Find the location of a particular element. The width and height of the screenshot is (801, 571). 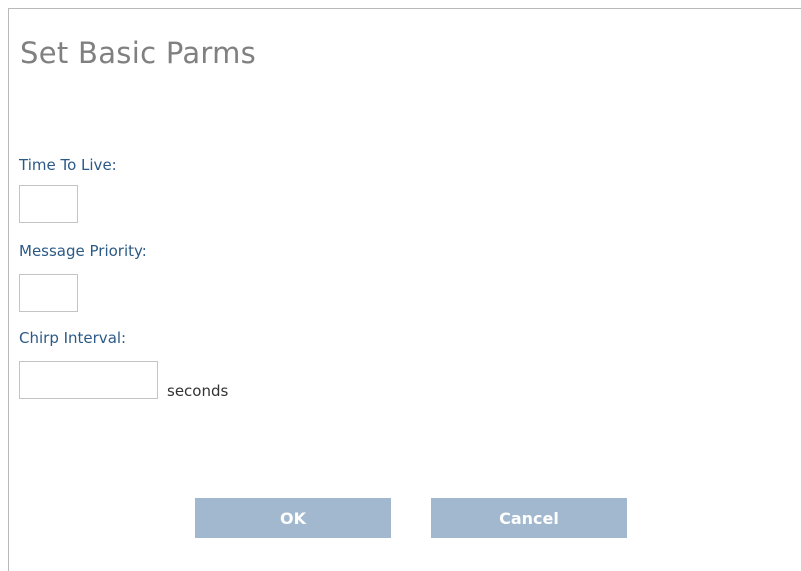

time-to-live-input is located at coordinates (48, 204).